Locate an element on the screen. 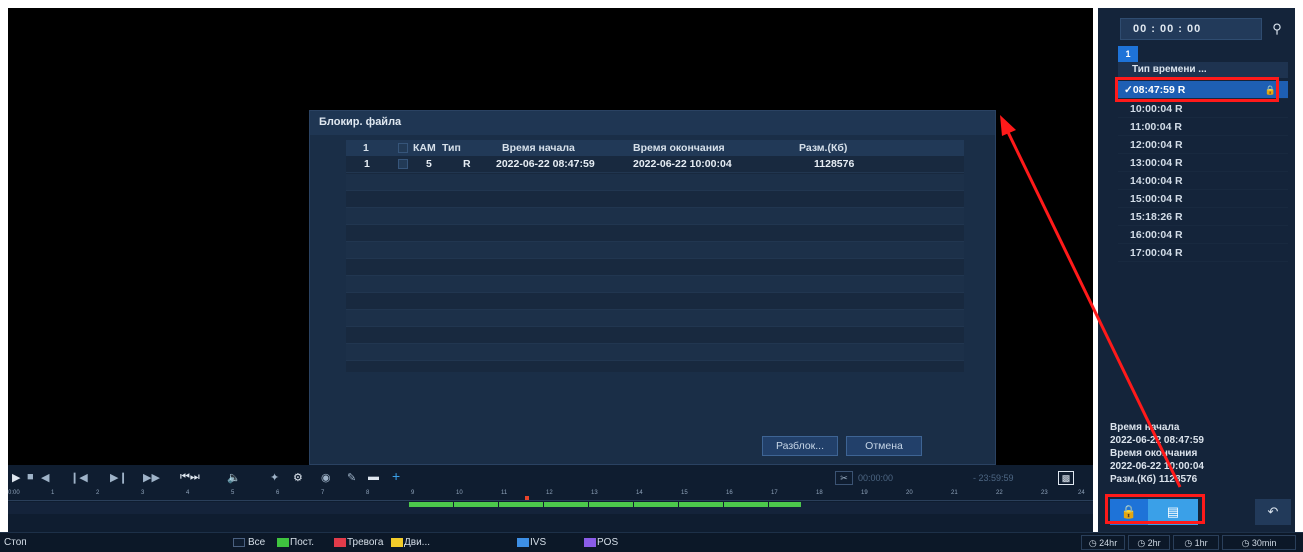 This screenshot has width=1303, height=552. annotation-arrow is located at coordinates (1091, 301).